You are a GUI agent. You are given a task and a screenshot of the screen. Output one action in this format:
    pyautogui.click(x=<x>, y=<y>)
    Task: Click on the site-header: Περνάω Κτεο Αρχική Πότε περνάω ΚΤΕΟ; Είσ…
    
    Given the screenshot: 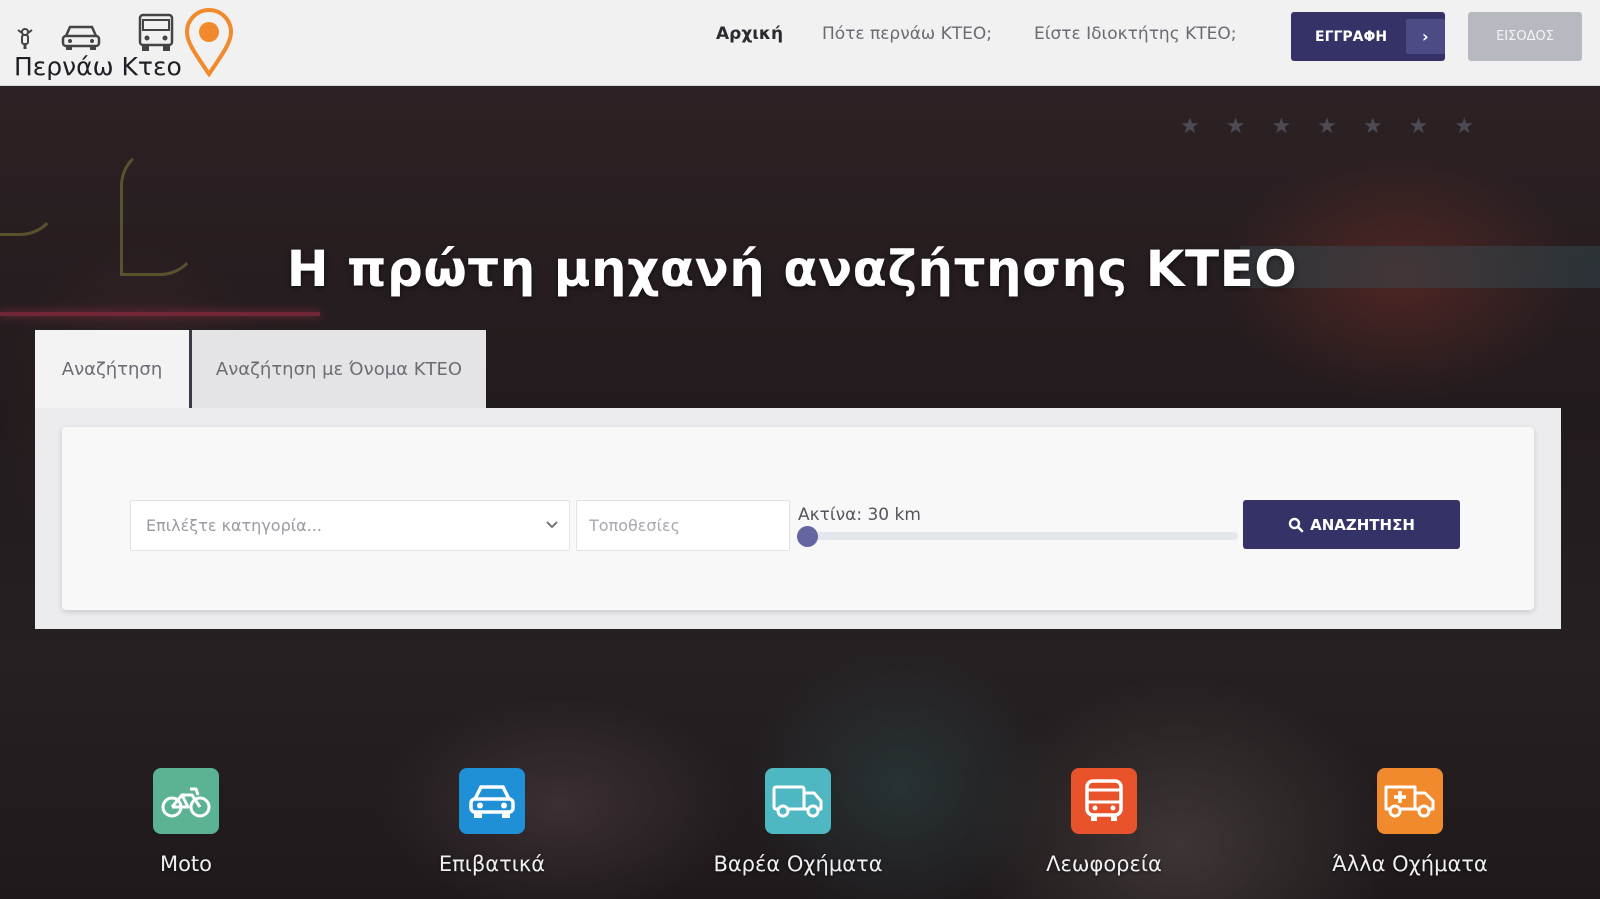 What is the action you would take?
    pyautogui.click(x=800, y=43)
    